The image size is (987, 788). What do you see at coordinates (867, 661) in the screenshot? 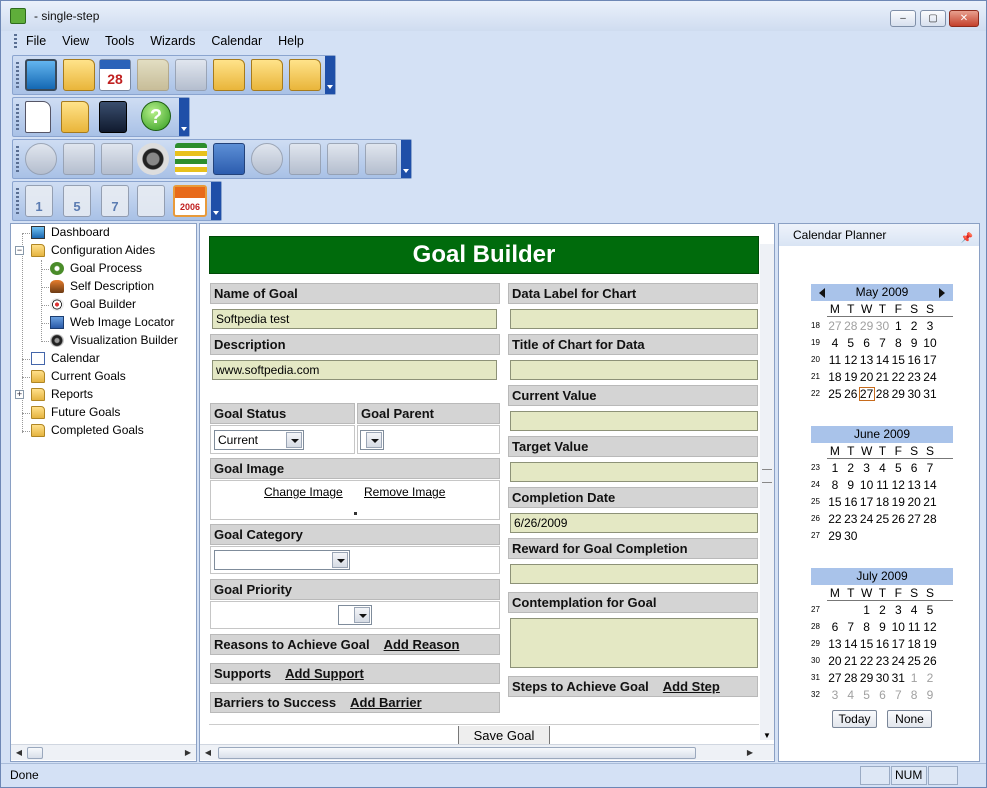
I see `calendar-day: 22` at bounding box center [867, 661].